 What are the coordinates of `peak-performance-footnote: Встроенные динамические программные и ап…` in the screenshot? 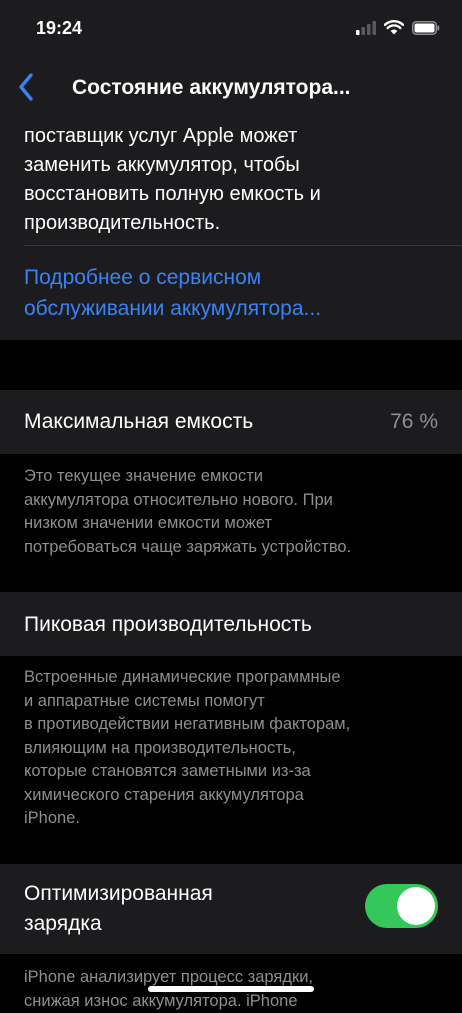 It's located at (234, 748).